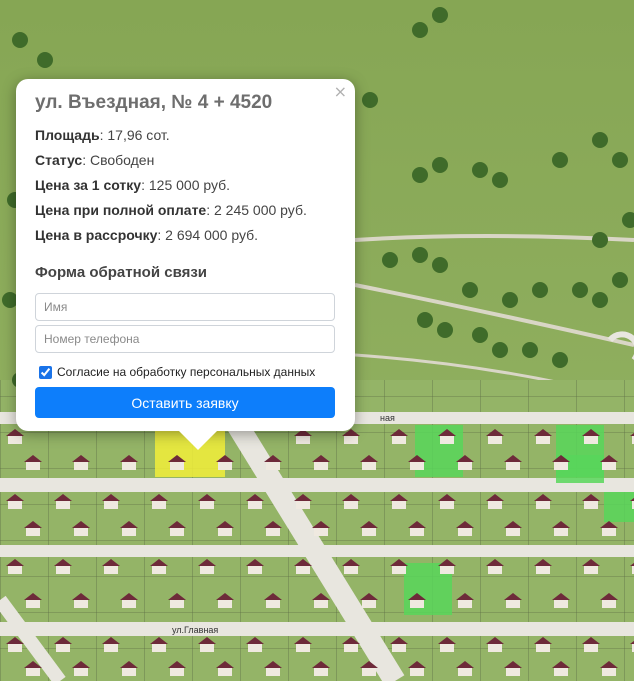 This screenshot has width=634, height=681. I want to click on detail-value: : 2 694 000 руб., so click(208, 235).